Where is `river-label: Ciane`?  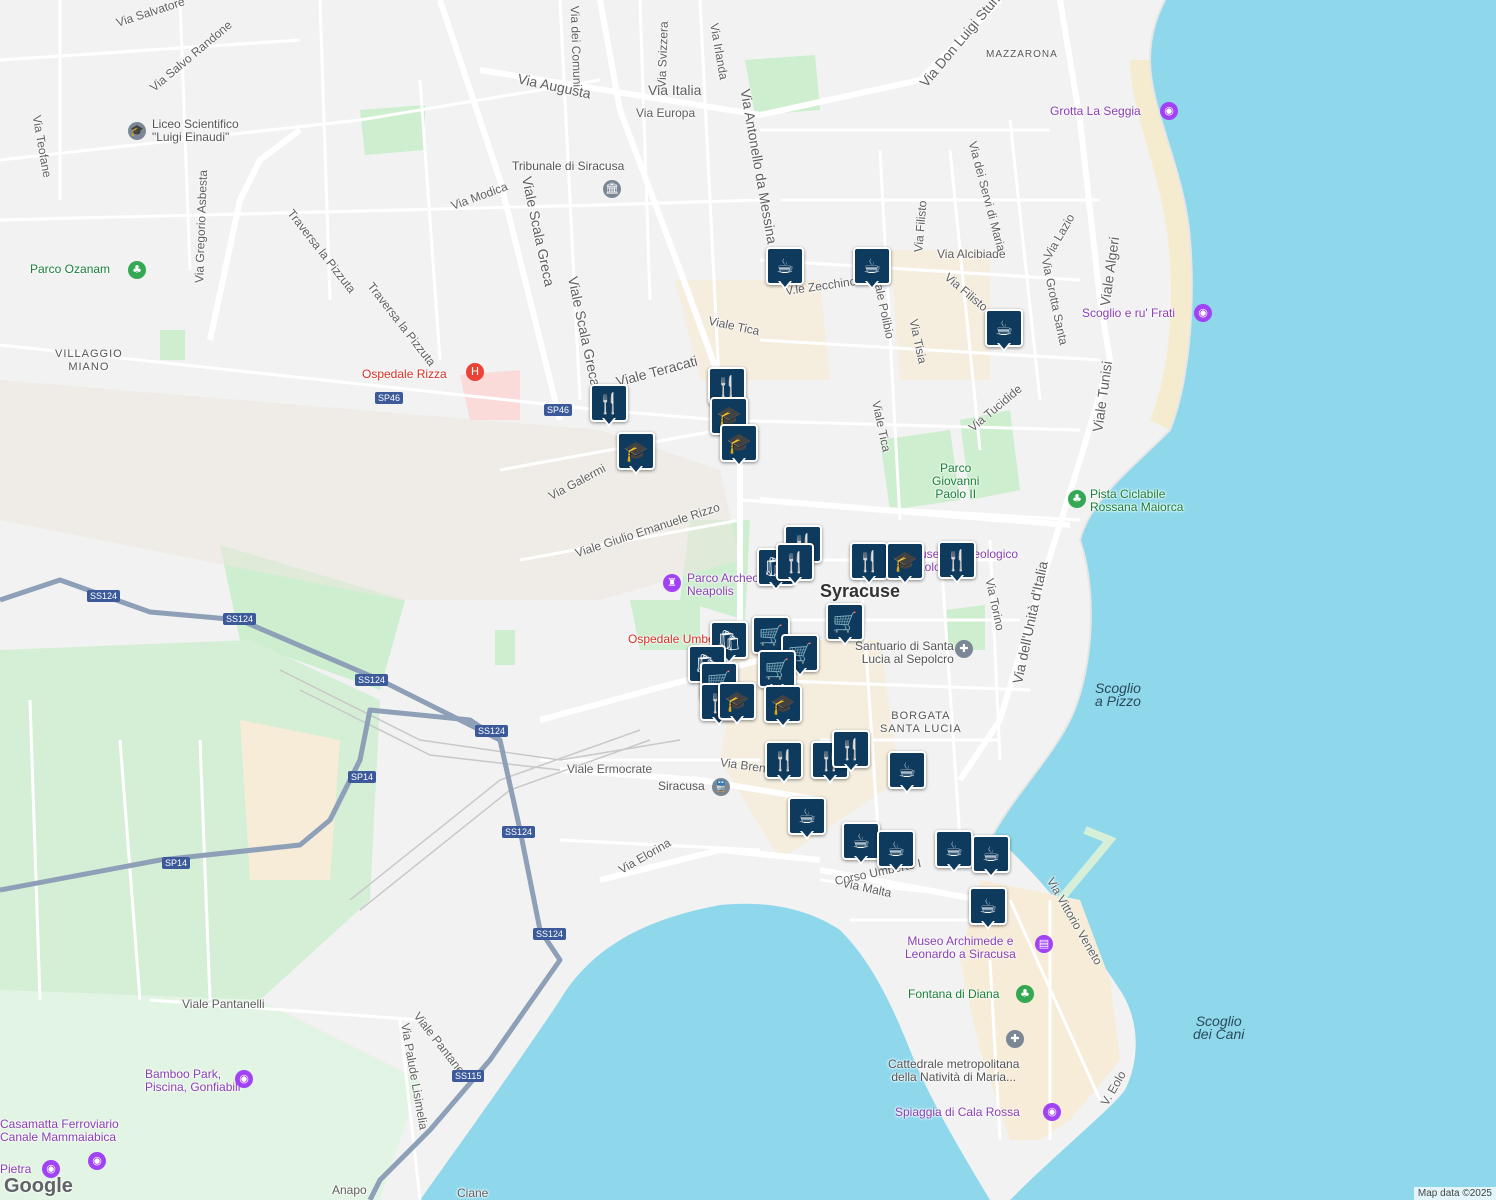
river-label: Ciane is located at coordinates (473, 1193).